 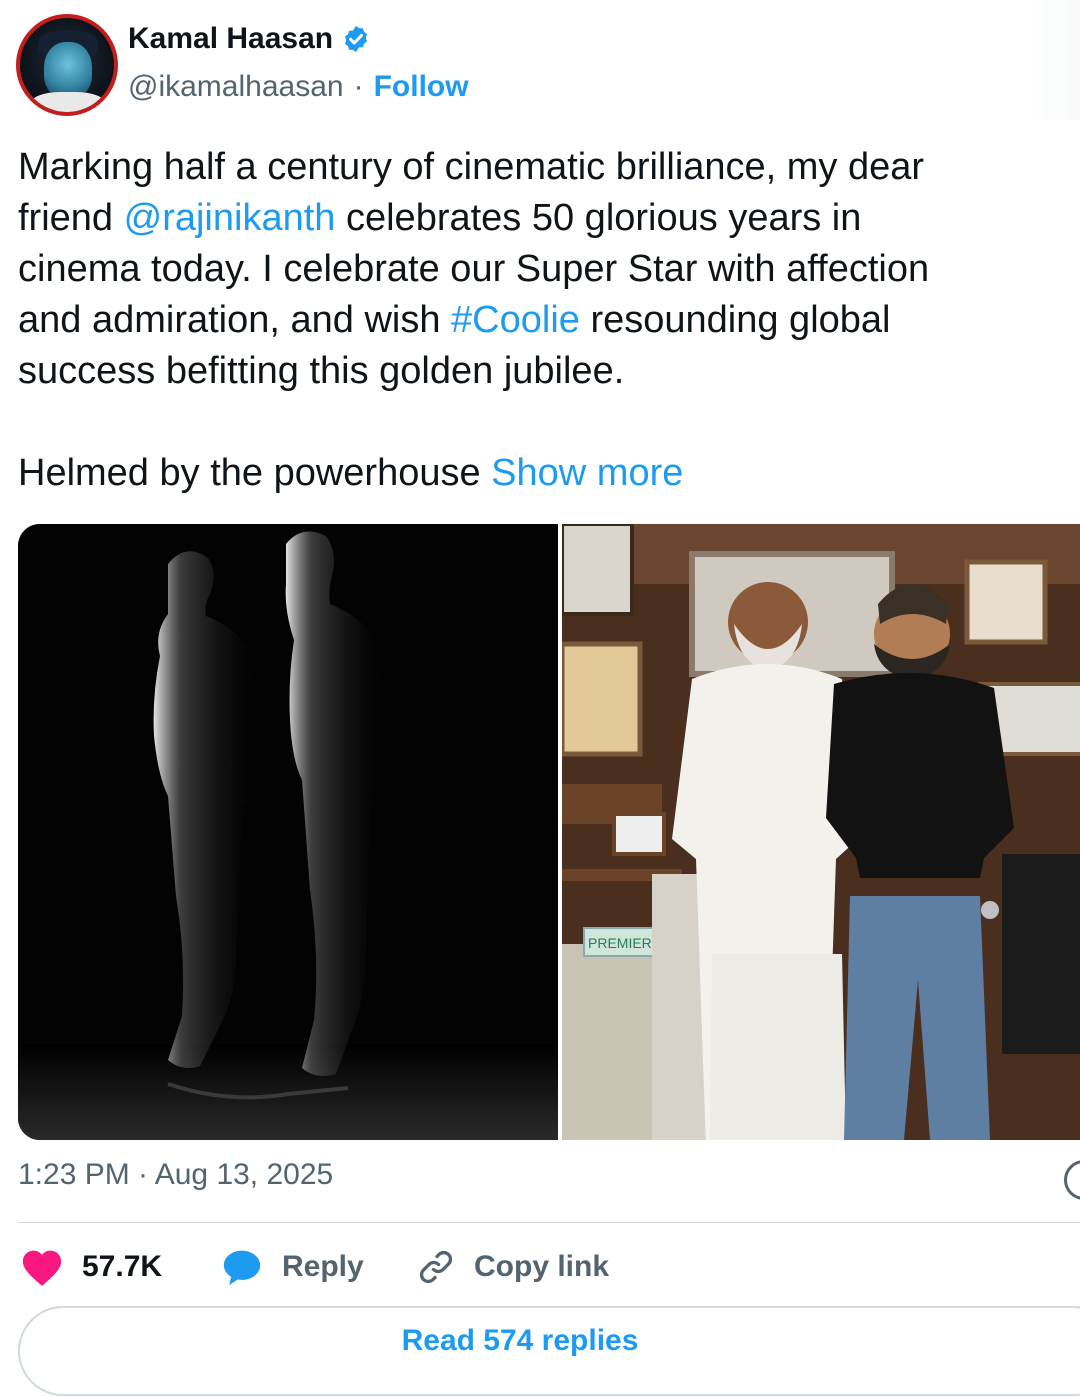 I want to click on like-count: 57.7K, so click(x=122, y=1266).